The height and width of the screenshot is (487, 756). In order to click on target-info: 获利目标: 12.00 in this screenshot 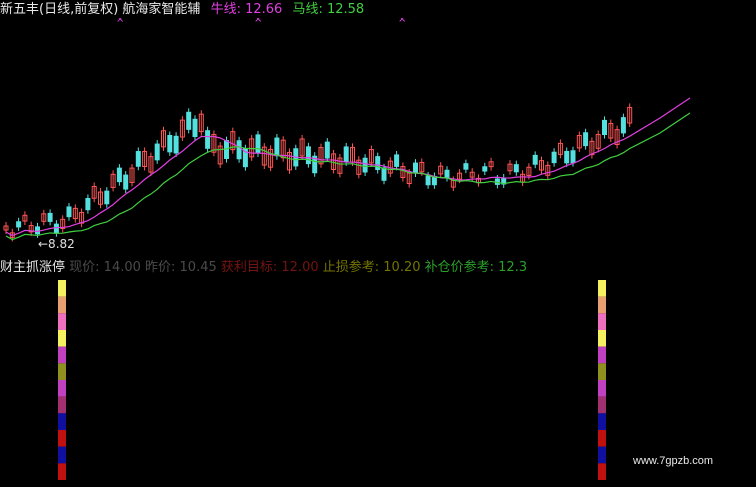, I will do `click(269, 267)`.